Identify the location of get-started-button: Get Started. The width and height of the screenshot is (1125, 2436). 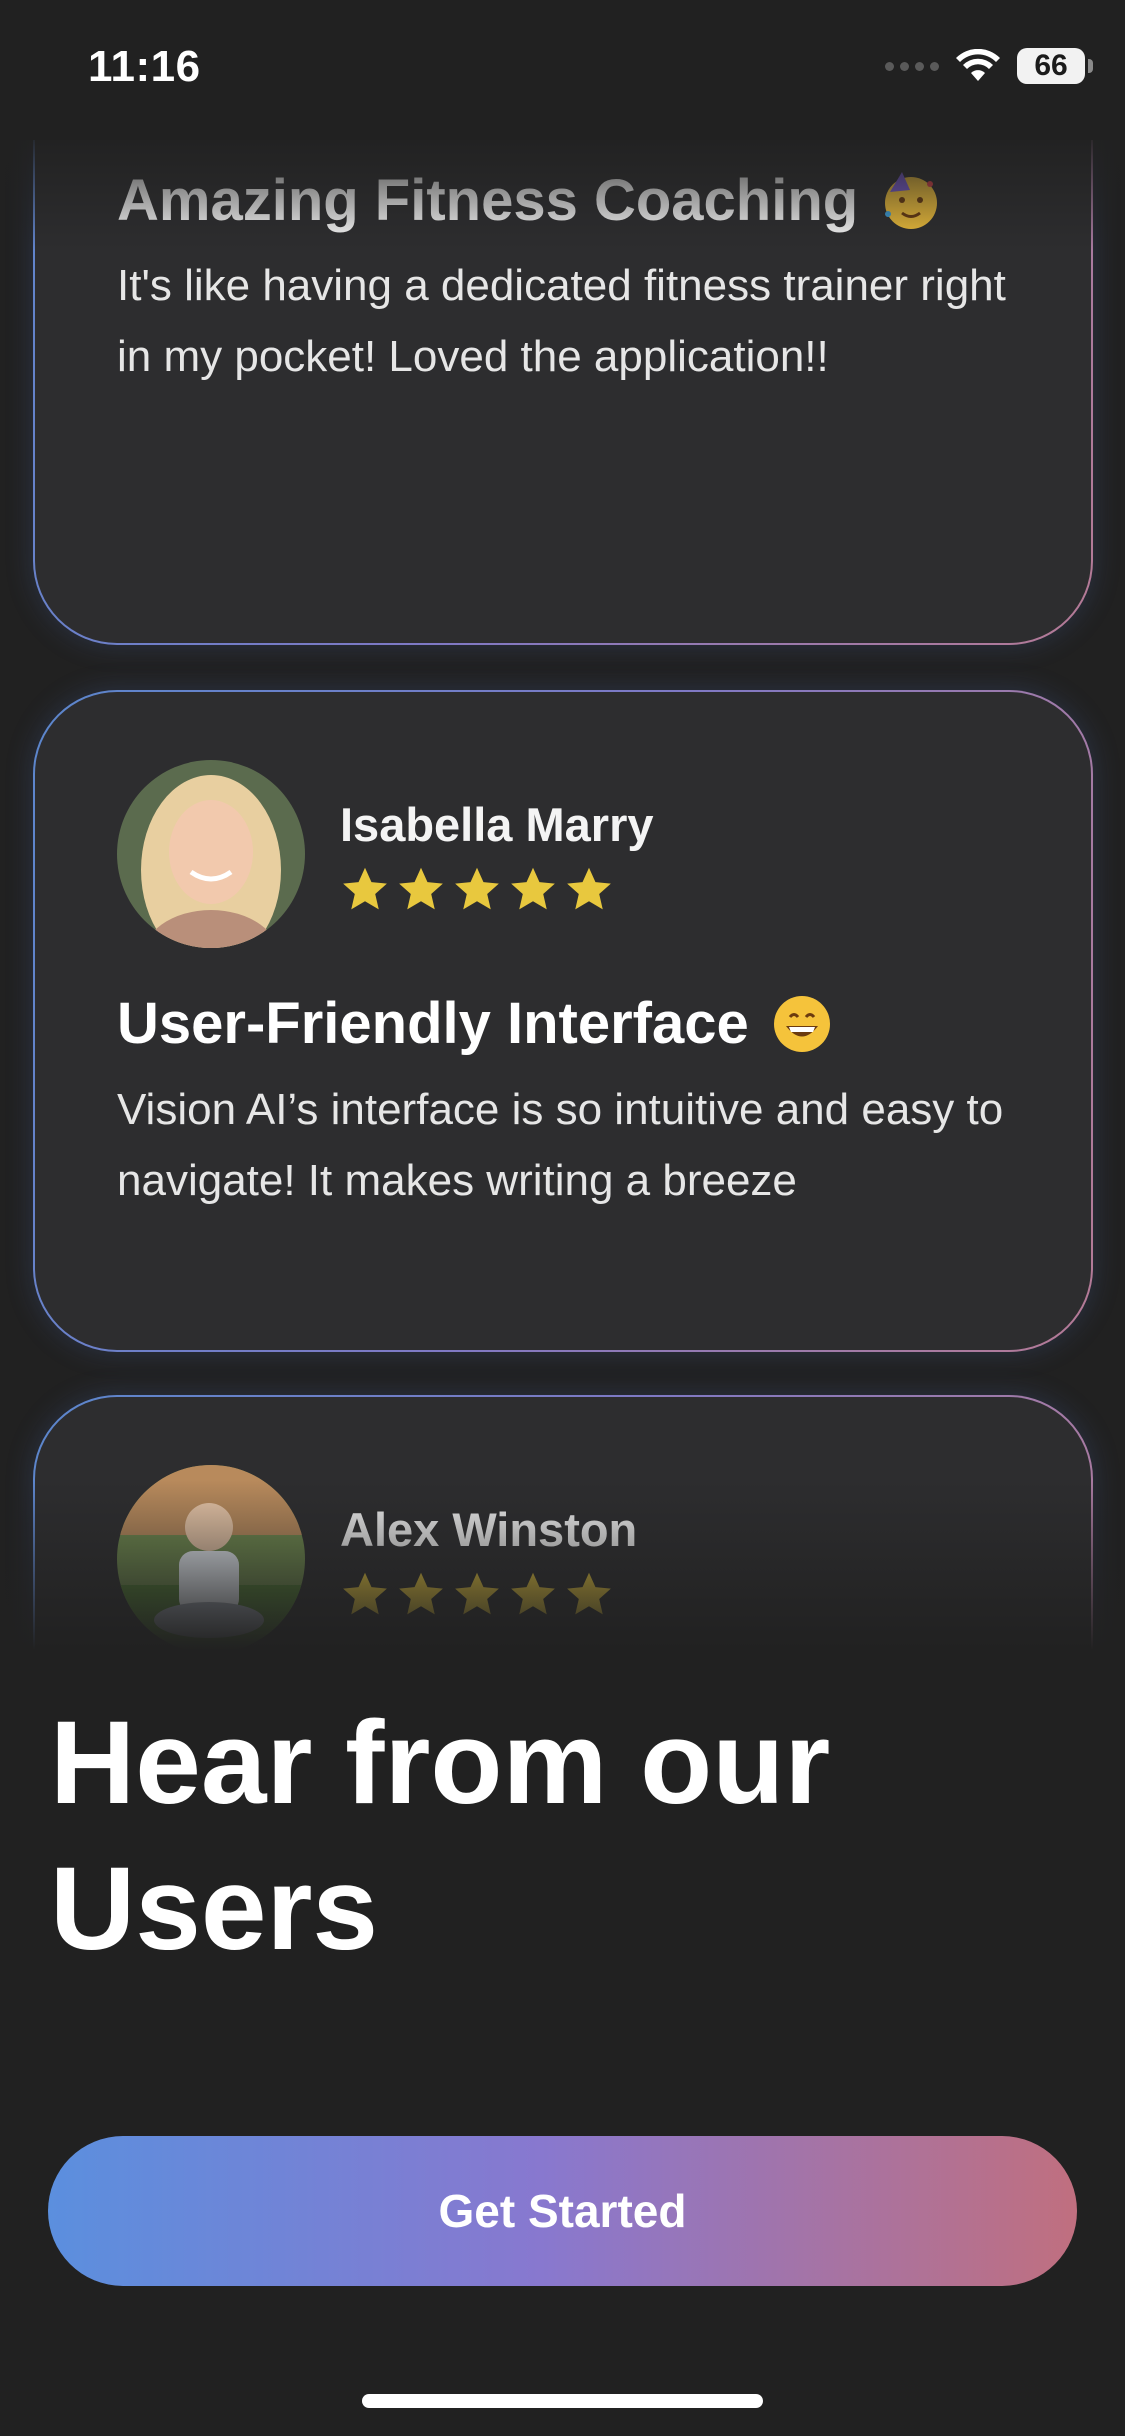
(562, 2211).